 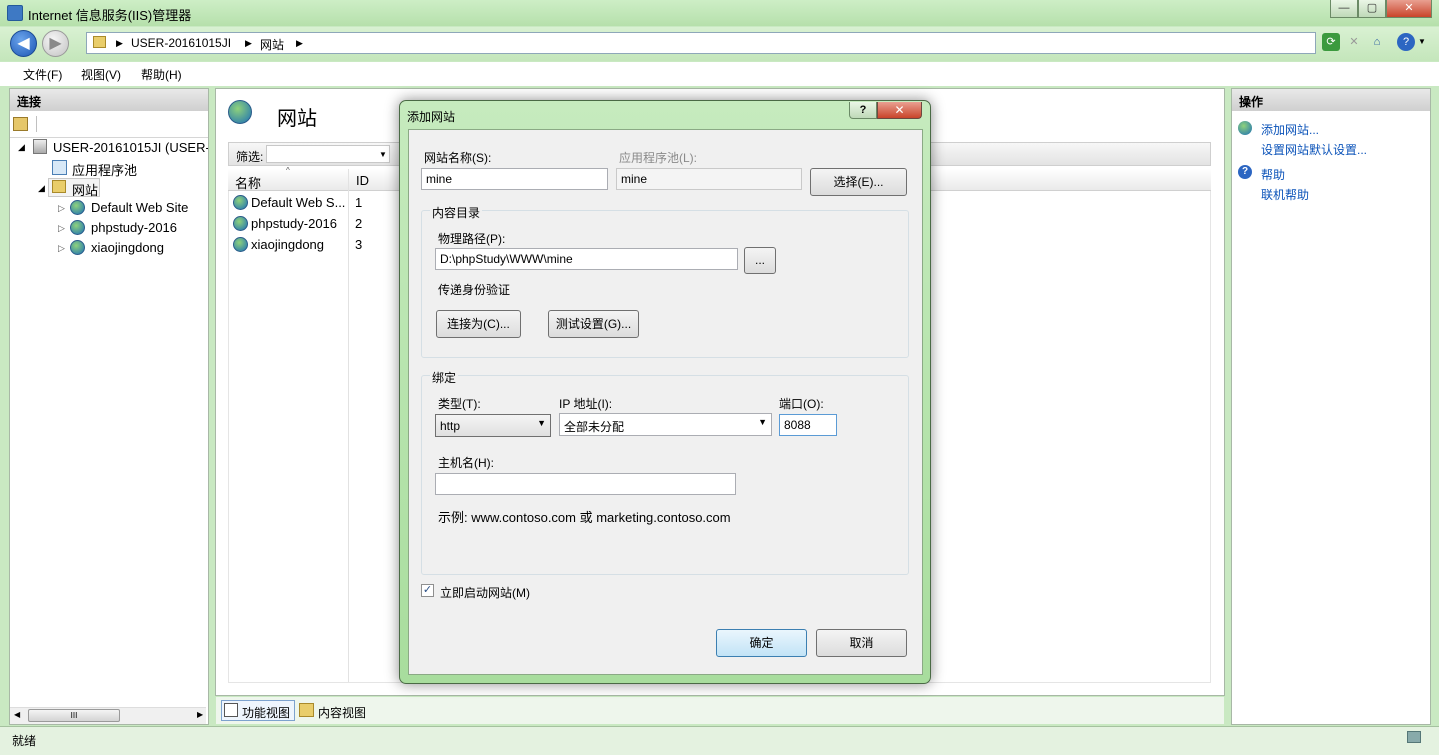 I want to click on list-item-name: xiaojingdong, so click(x=287, y=244).